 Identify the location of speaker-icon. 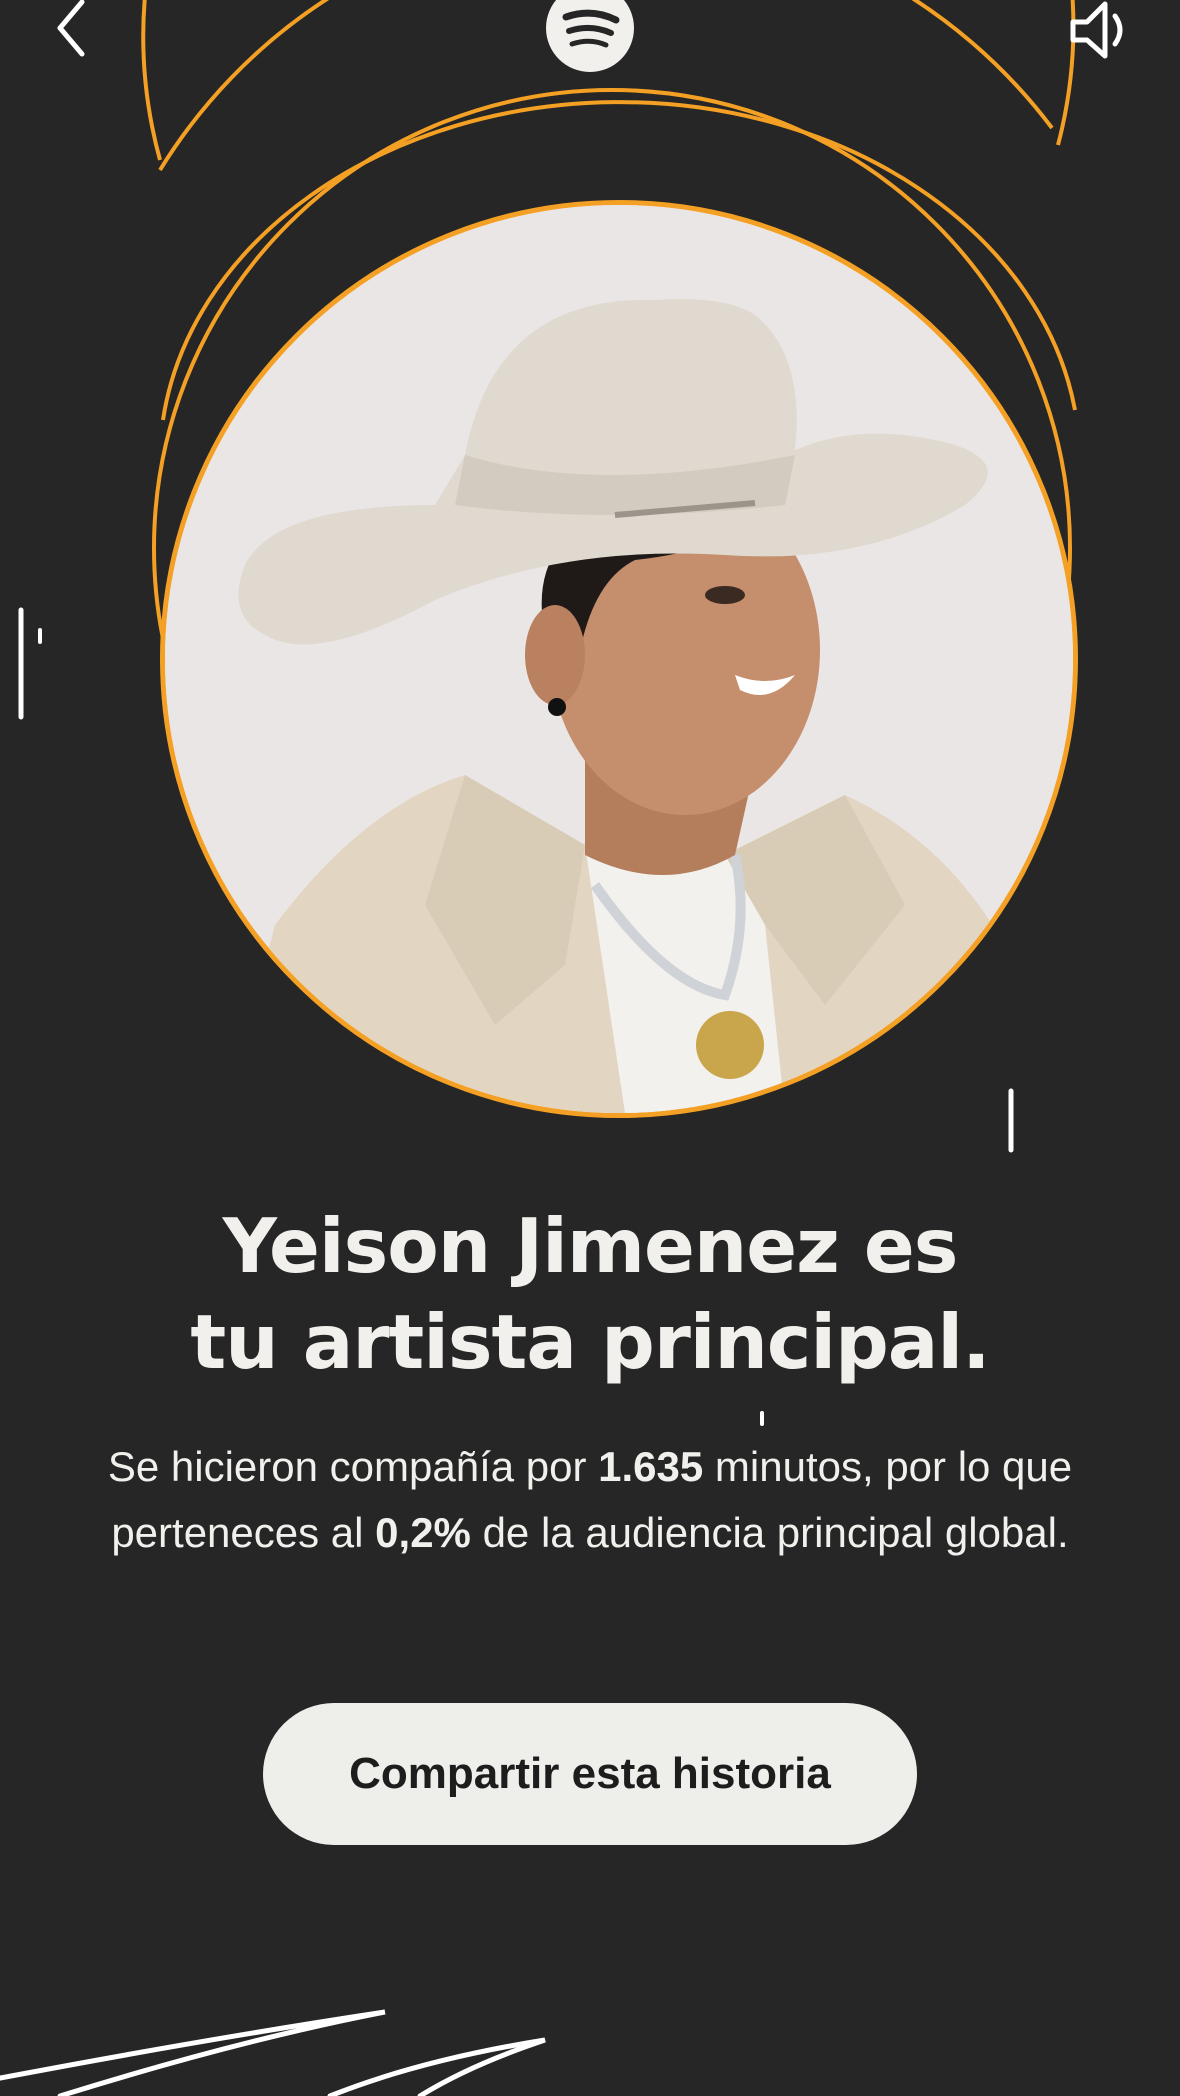
(1096, 30).